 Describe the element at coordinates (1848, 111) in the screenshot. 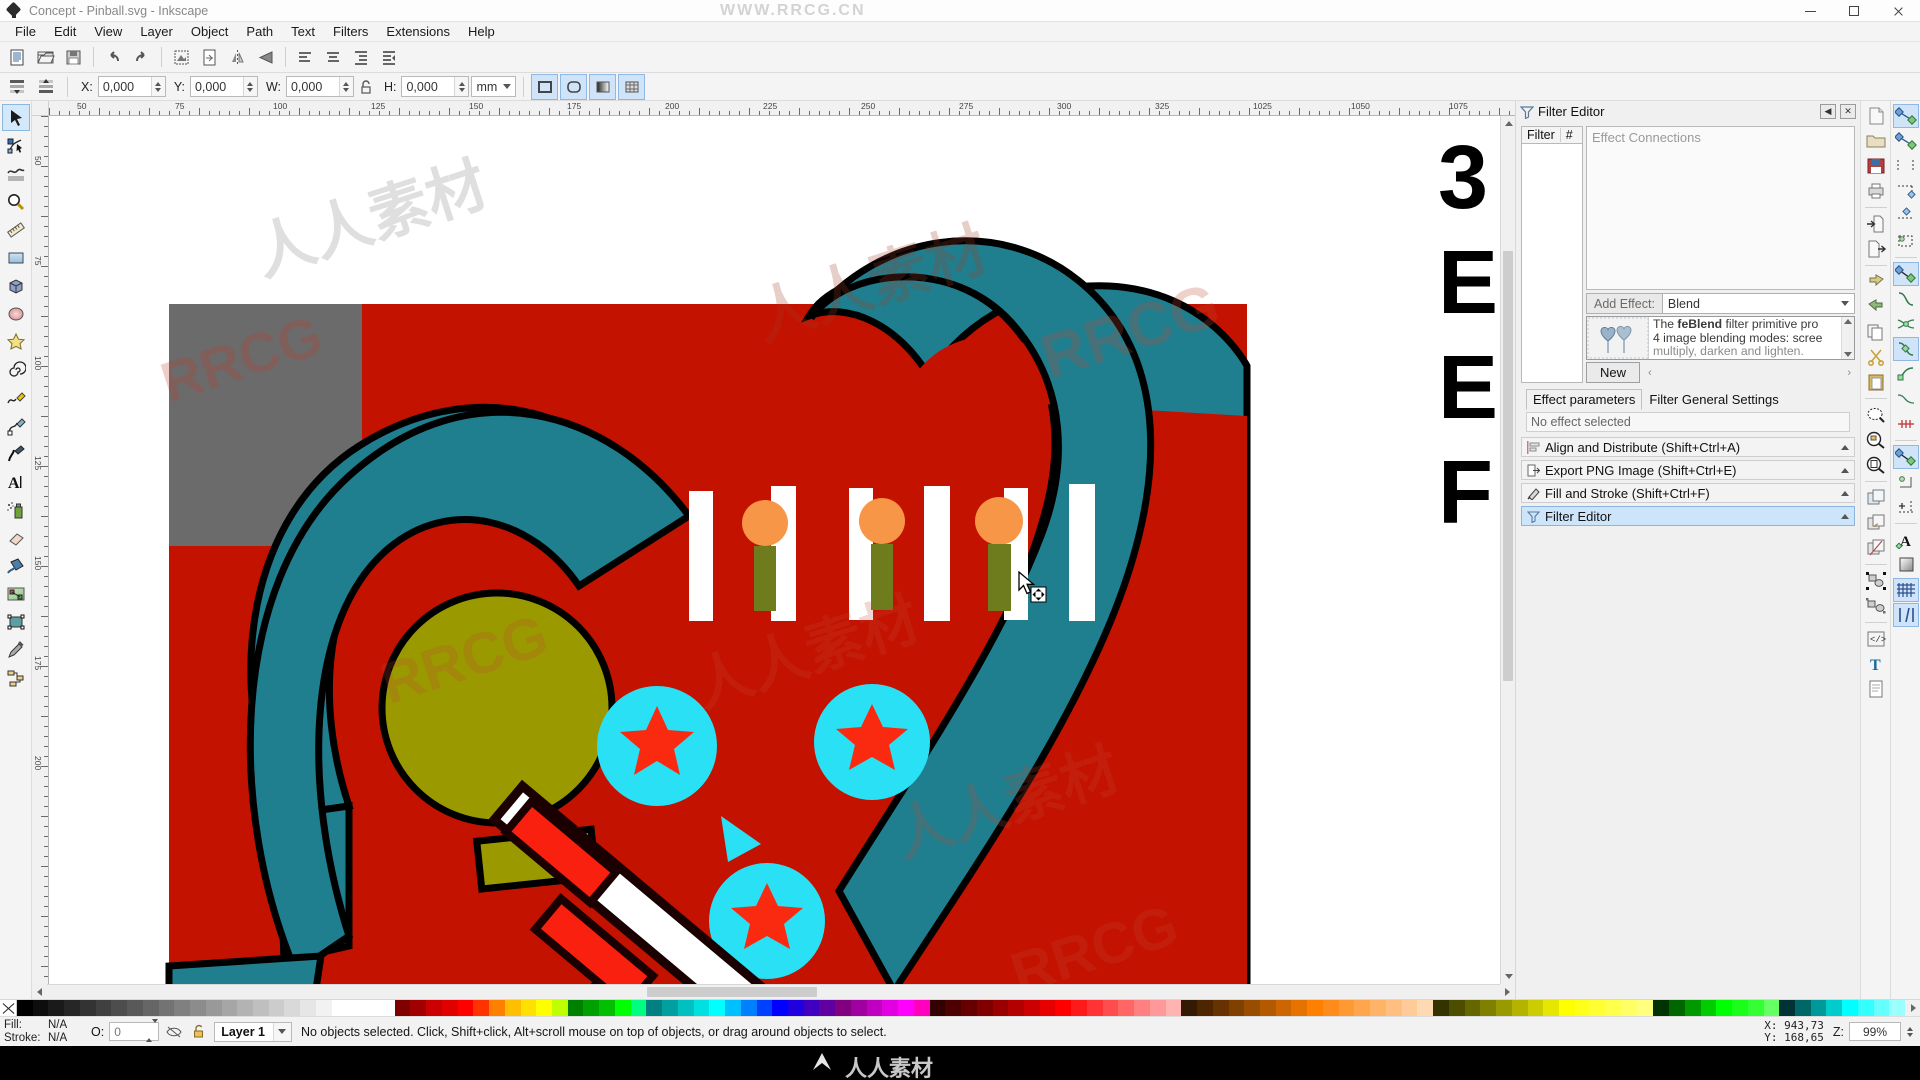

I see `close-dock-button: ✕` at that location.